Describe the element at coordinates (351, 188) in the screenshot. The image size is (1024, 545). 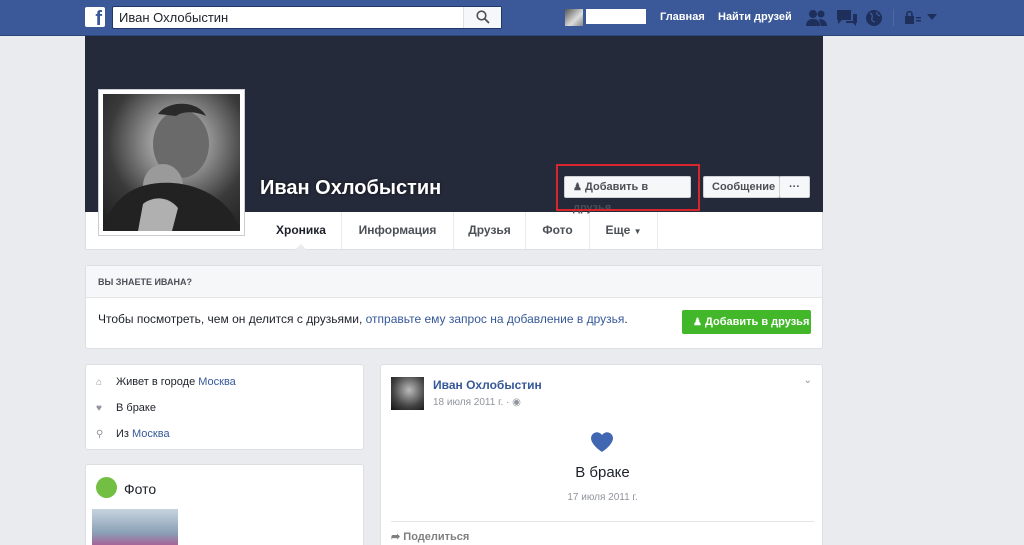
I see `profile-name: Иван Охлобыстин` at that location.